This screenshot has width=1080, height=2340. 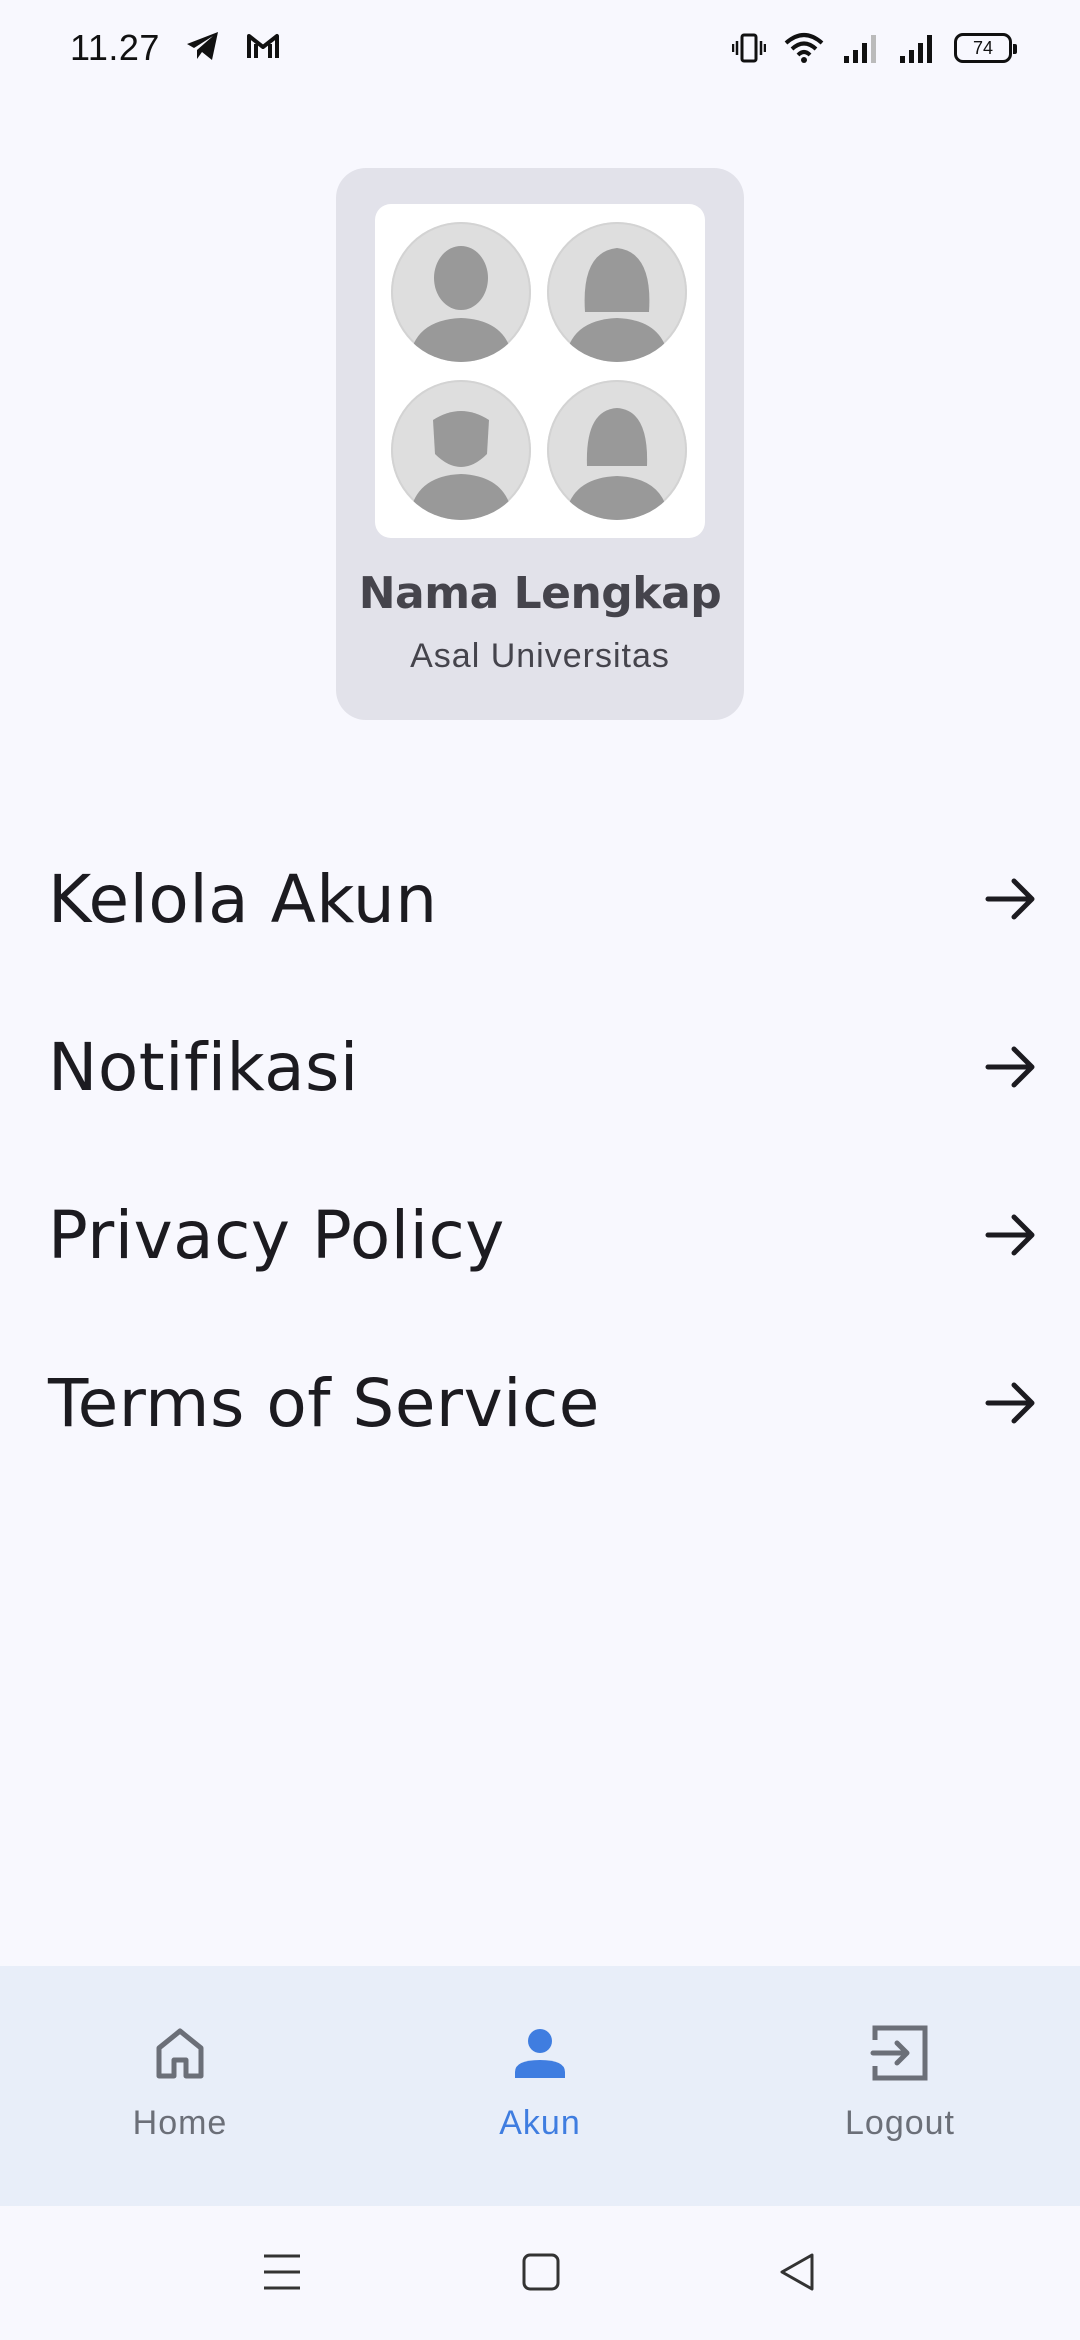 What do you see at coordinates (540, 371) in the screenshot?
I see `avatar` at bounding box center [540, 371].